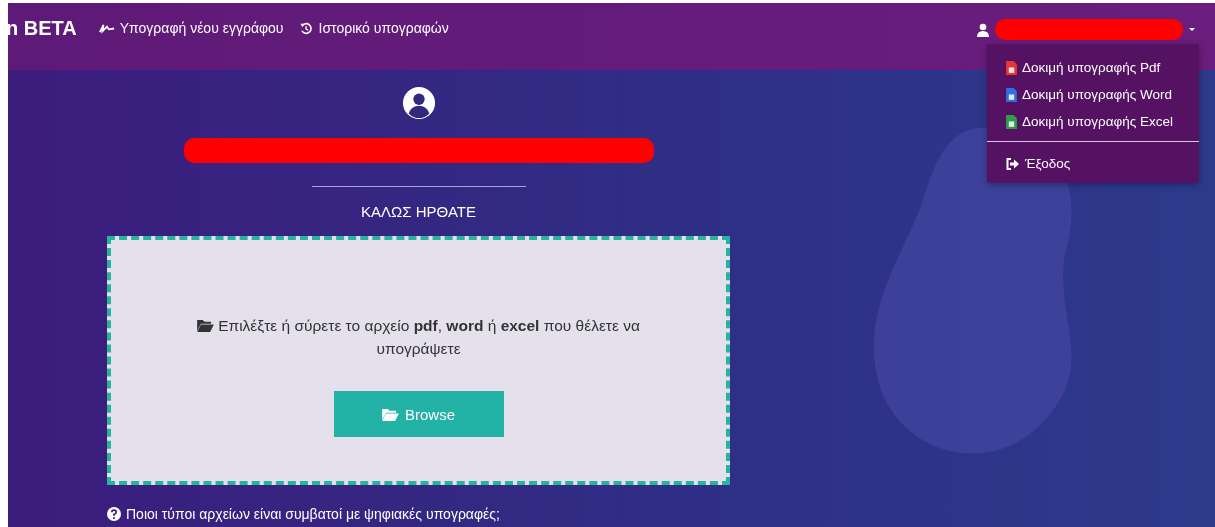 The width and height of the screenshot is (1215, 527). I want to click on logout-icon, so click(1013, 163).